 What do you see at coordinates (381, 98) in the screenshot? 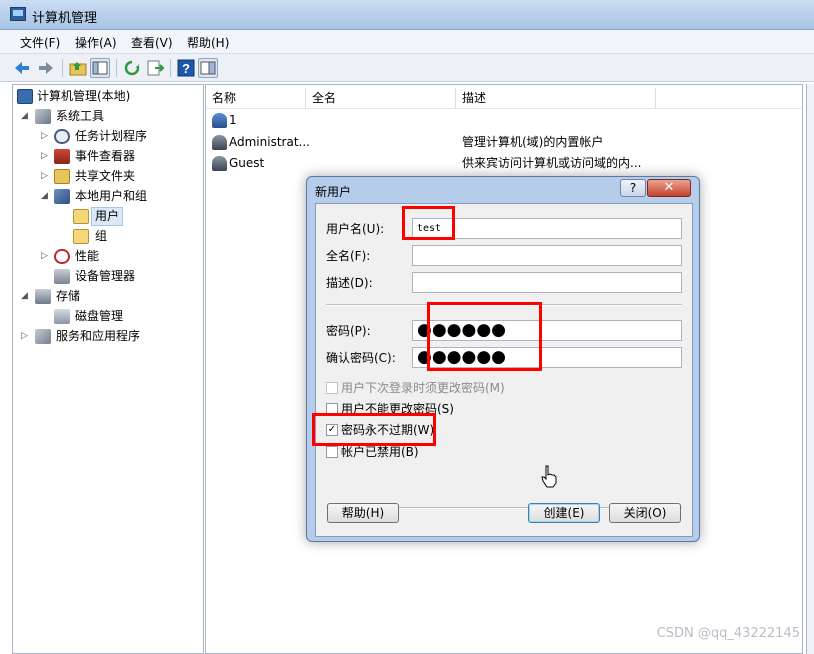
I see `column-header-fullname: 全名` at bounding box center [381, 98].